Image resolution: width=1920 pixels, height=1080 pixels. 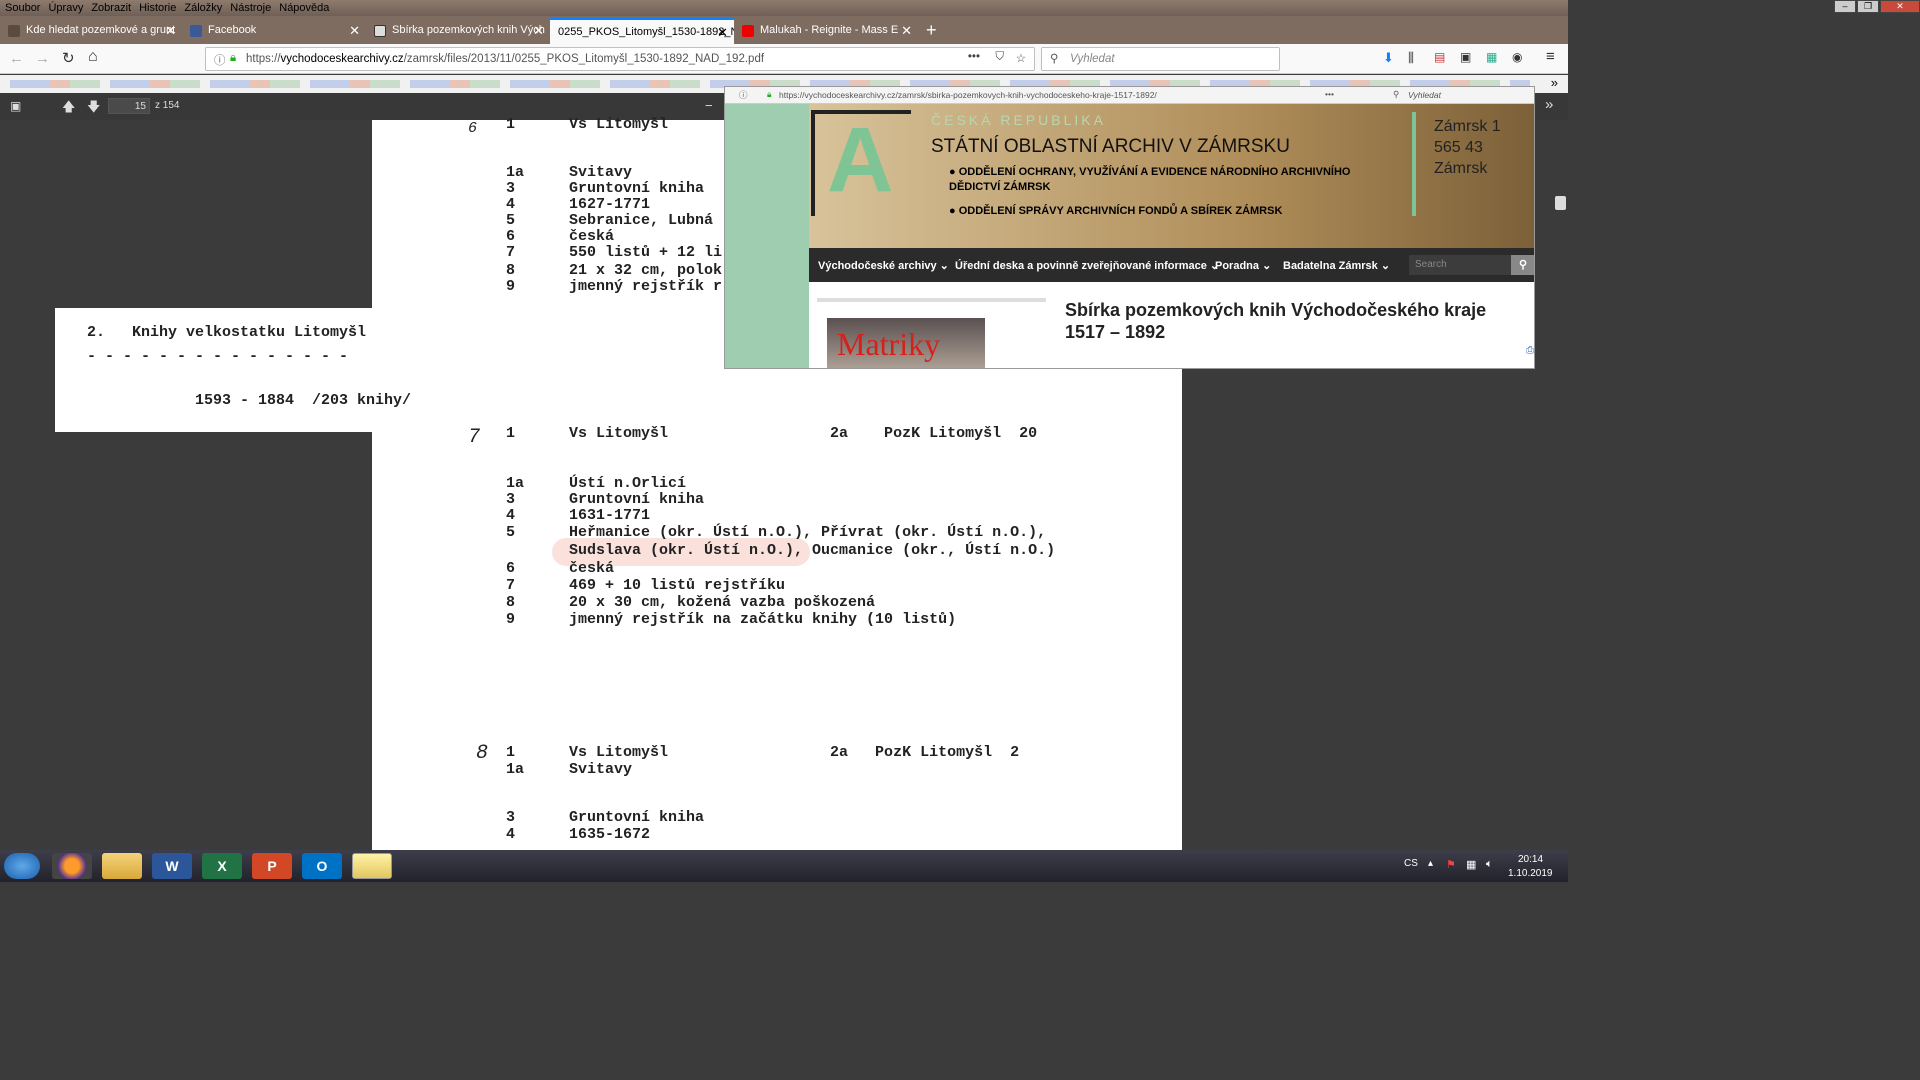 What do you see at coordinates (1530, 873) in the screenshot?
I see `clock-date: 1.10.2019` at bounding box center [1530, 873].